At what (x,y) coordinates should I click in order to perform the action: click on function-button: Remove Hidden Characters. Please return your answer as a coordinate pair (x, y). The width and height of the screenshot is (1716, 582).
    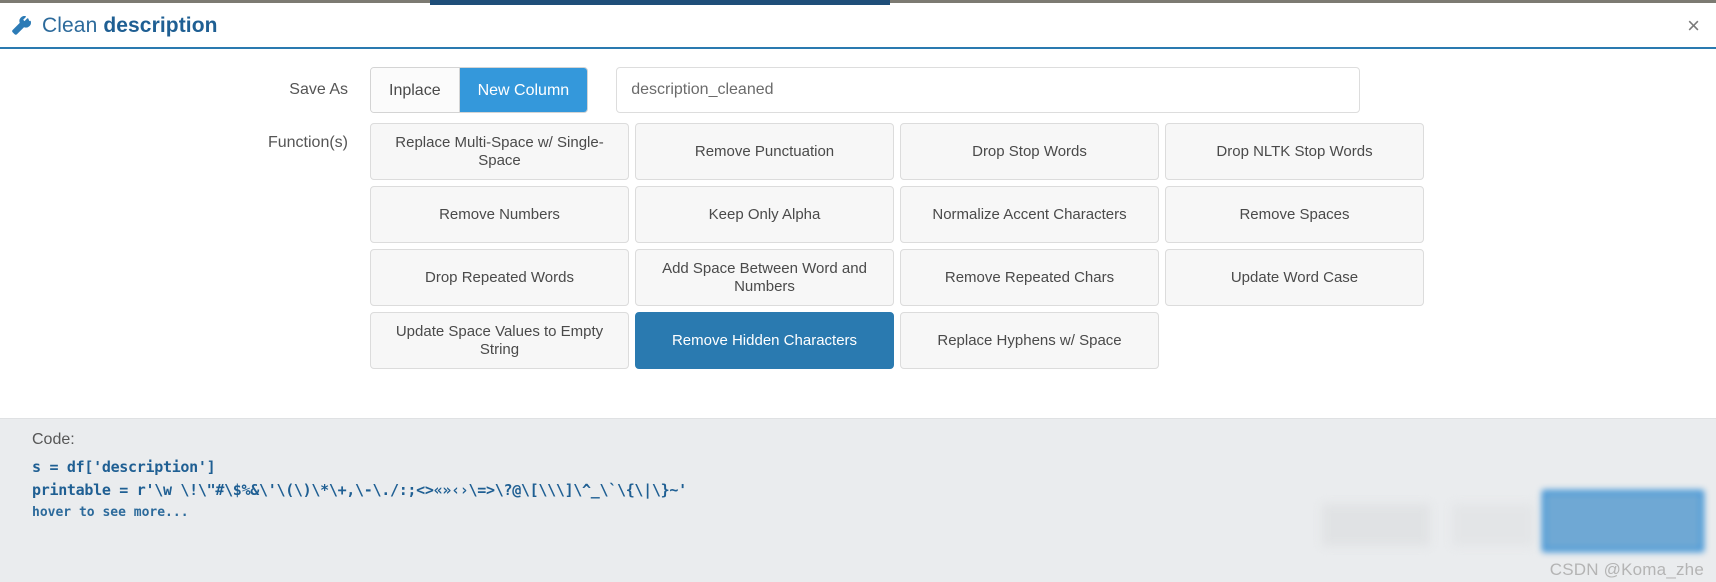
    Looking at the image, I should click on (764, 340).